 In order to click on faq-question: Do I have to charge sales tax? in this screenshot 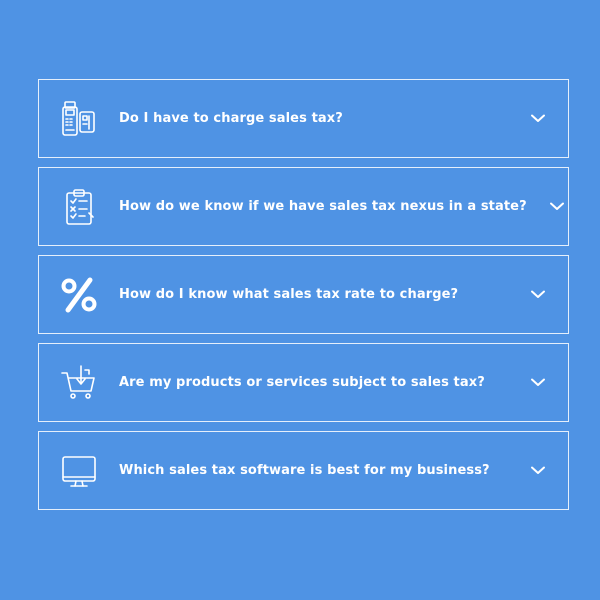, I will do `click(231, 118)`.